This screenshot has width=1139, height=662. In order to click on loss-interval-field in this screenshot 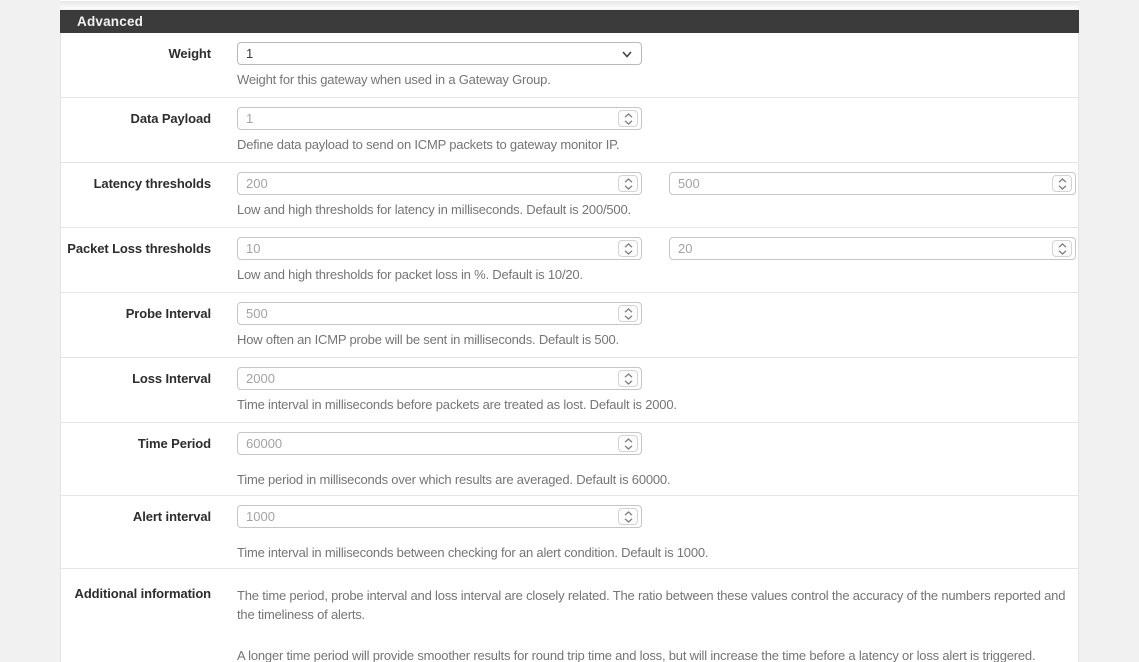, I will do `click(439, 378)`.